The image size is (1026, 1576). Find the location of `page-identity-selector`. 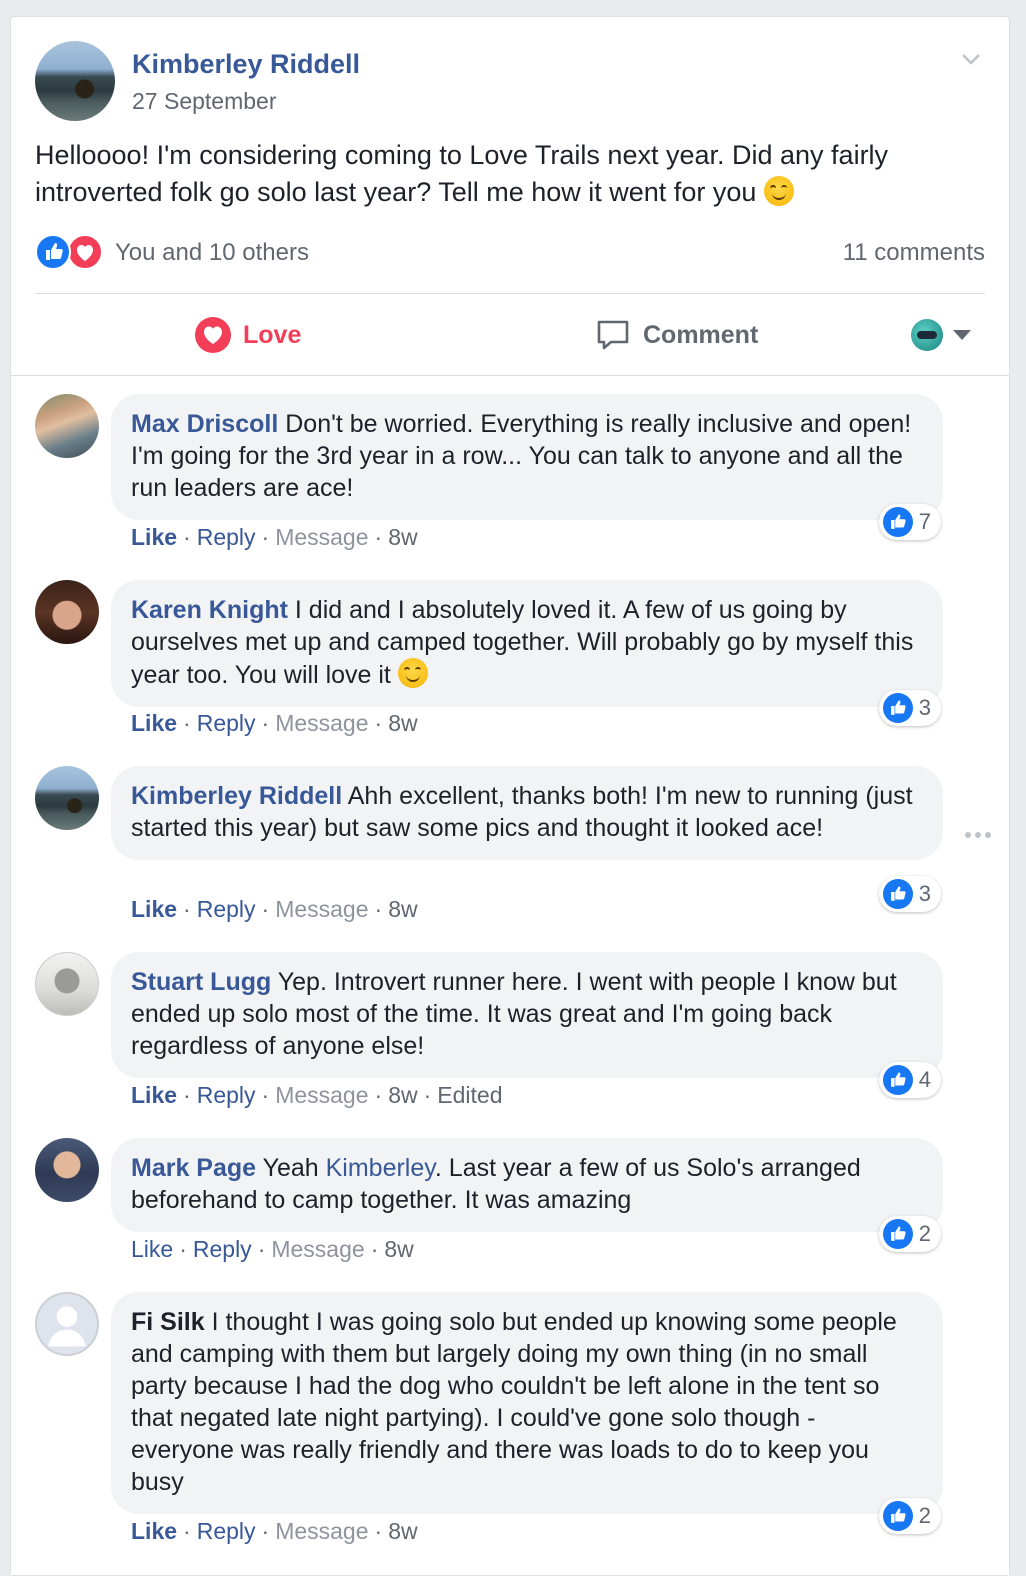

page-identity-selector is located at coordinates (941, 335).